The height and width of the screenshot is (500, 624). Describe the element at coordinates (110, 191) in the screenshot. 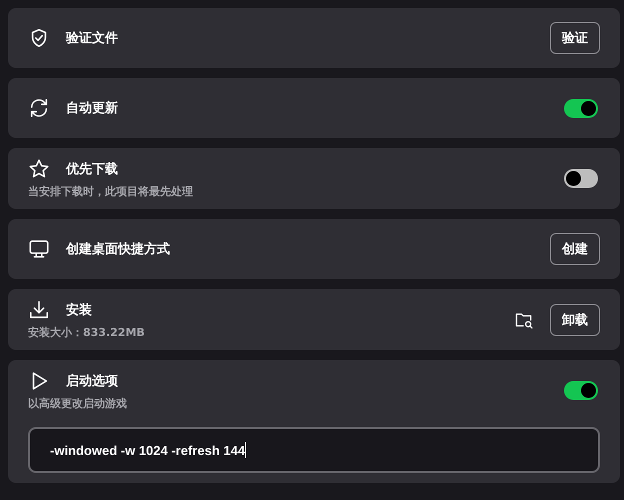

I see `setting-description: 当安排下载时，此项目将最先处理` at that location.